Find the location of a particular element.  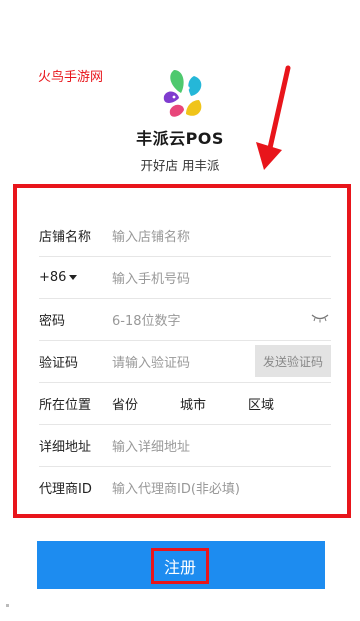

country-code-value: +86 is located at coordinates (53, 277).